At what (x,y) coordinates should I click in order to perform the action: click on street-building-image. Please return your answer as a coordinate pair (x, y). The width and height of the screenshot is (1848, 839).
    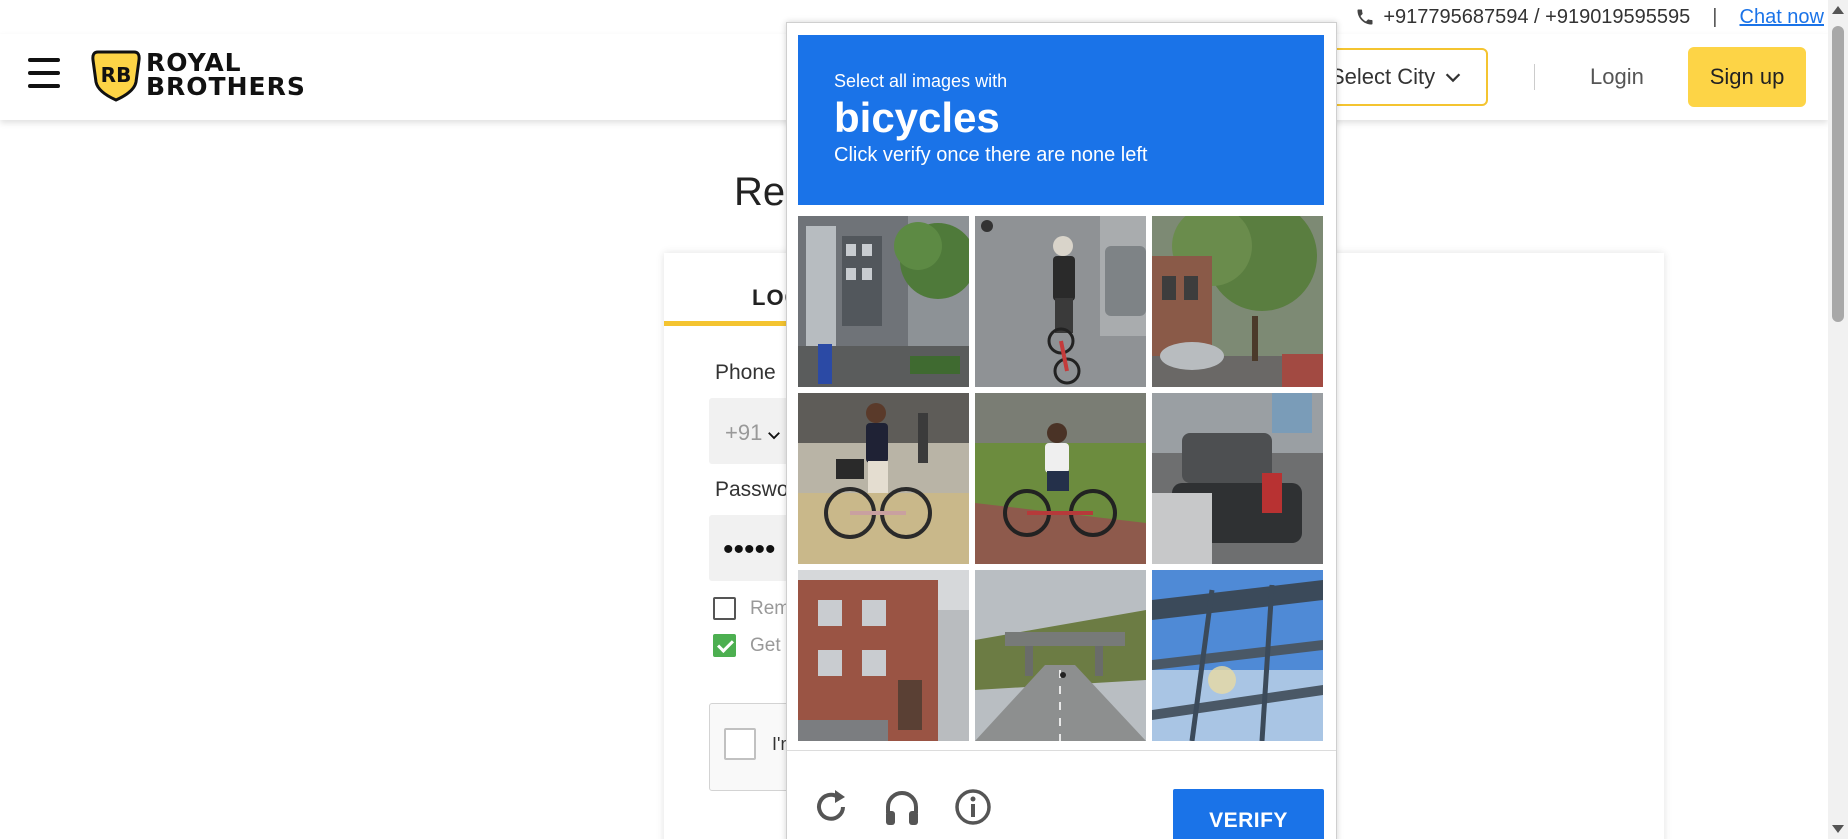
    Looking at the image, I should click on (883, 301).